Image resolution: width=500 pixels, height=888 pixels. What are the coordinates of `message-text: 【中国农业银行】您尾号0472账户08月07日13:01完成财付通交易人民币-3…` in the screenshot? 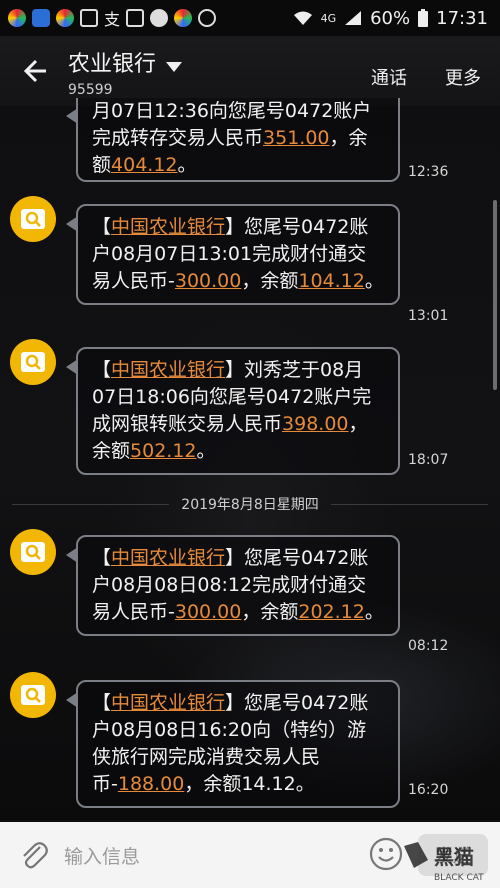 It's located at (238, 254).